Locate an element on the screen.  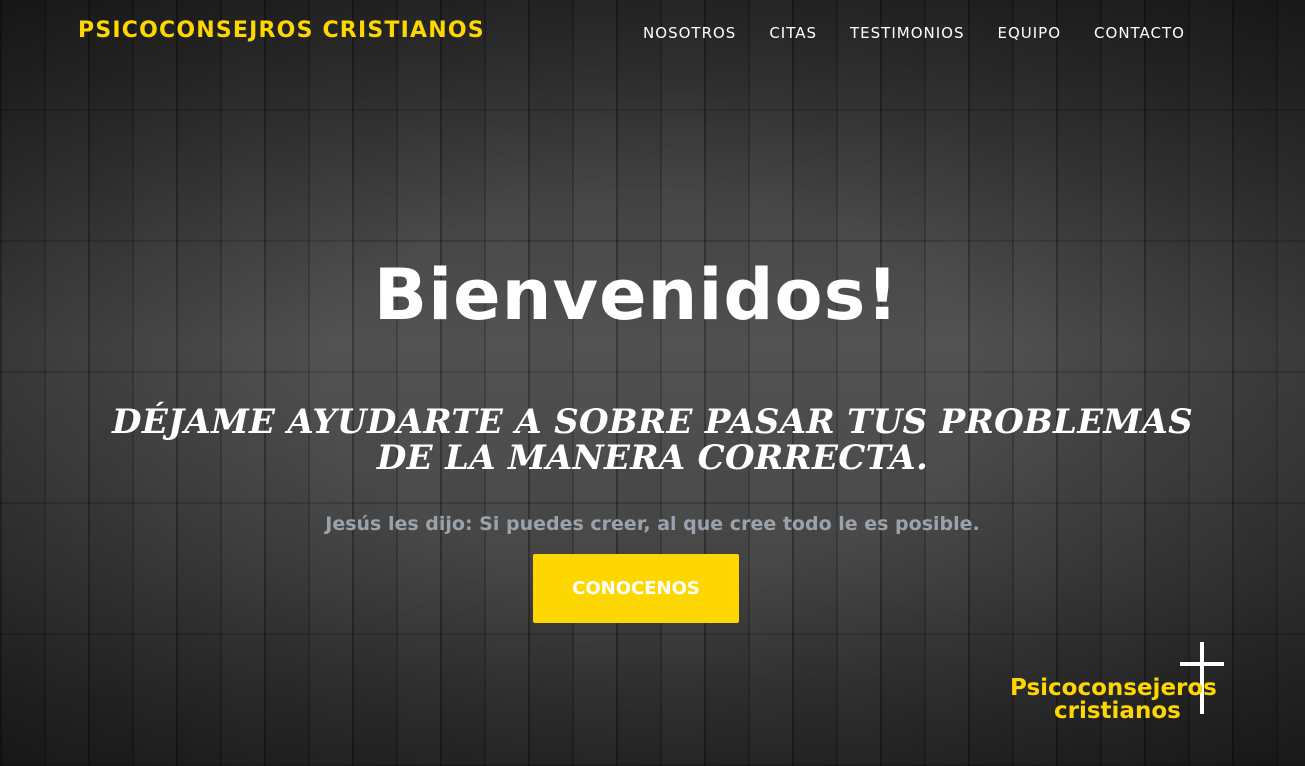
nav-item-equipo: EQUIPO is located at coordinates (1030, 33).